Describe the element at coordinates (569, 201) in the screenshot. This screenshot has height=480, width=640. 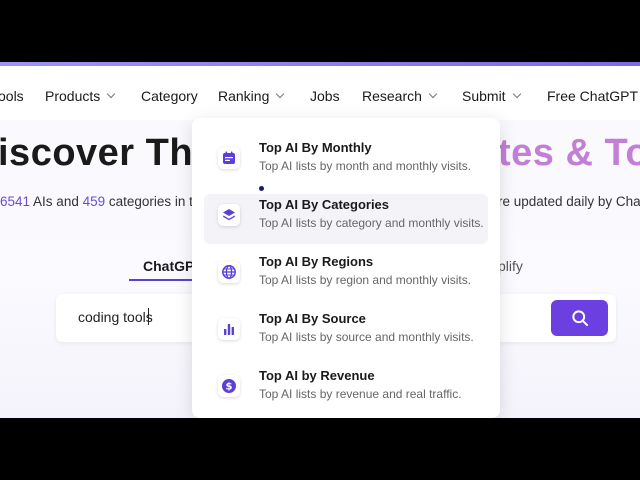
I see `hero-subtitle-right: re updated daily by Cha` at that location.